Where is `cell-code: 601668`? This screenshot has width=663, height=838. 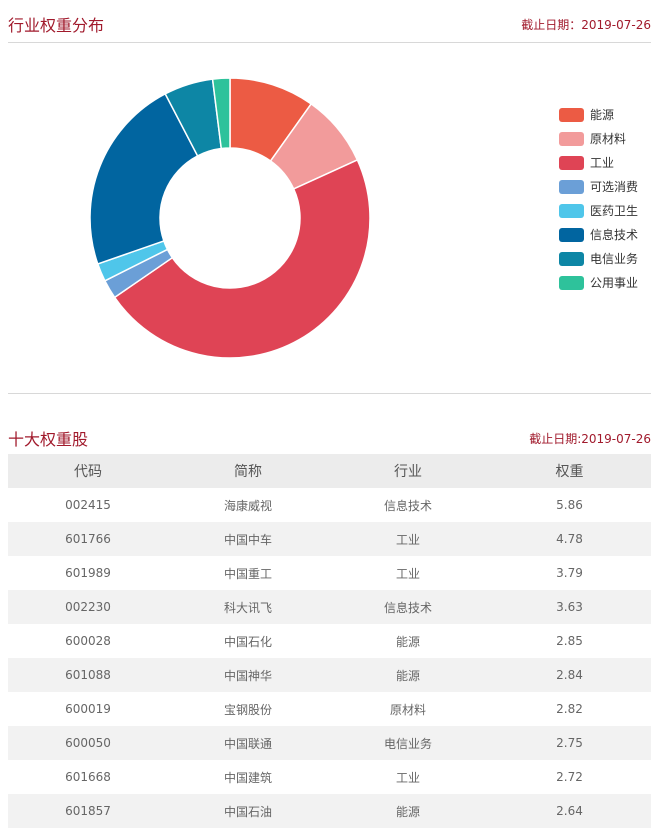
cell-code: 601668 is located at coordinates (88, 777).